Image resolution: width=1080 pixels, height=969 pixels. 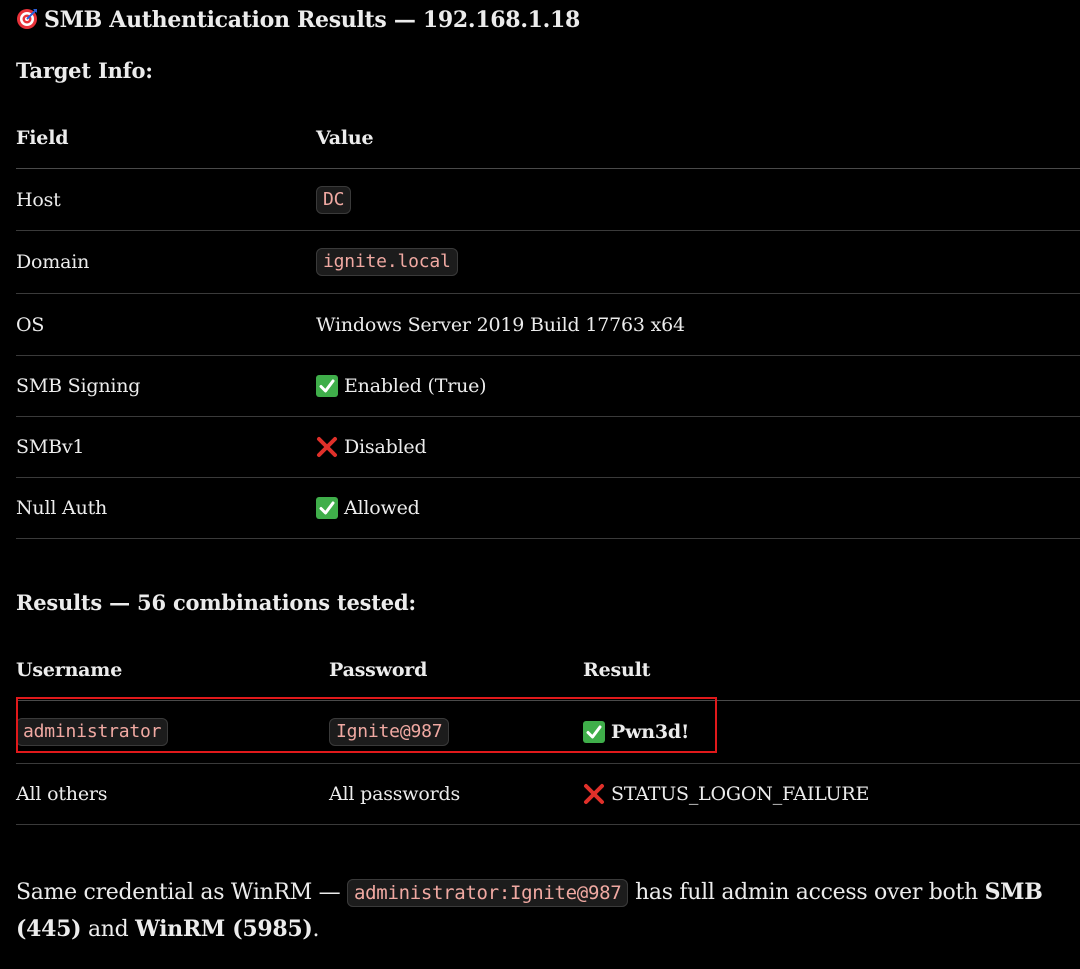 What do you see at coordinates (62, 794) in the screenshot?
I see `username-all-others: All others` at bounding box center [62, 794].